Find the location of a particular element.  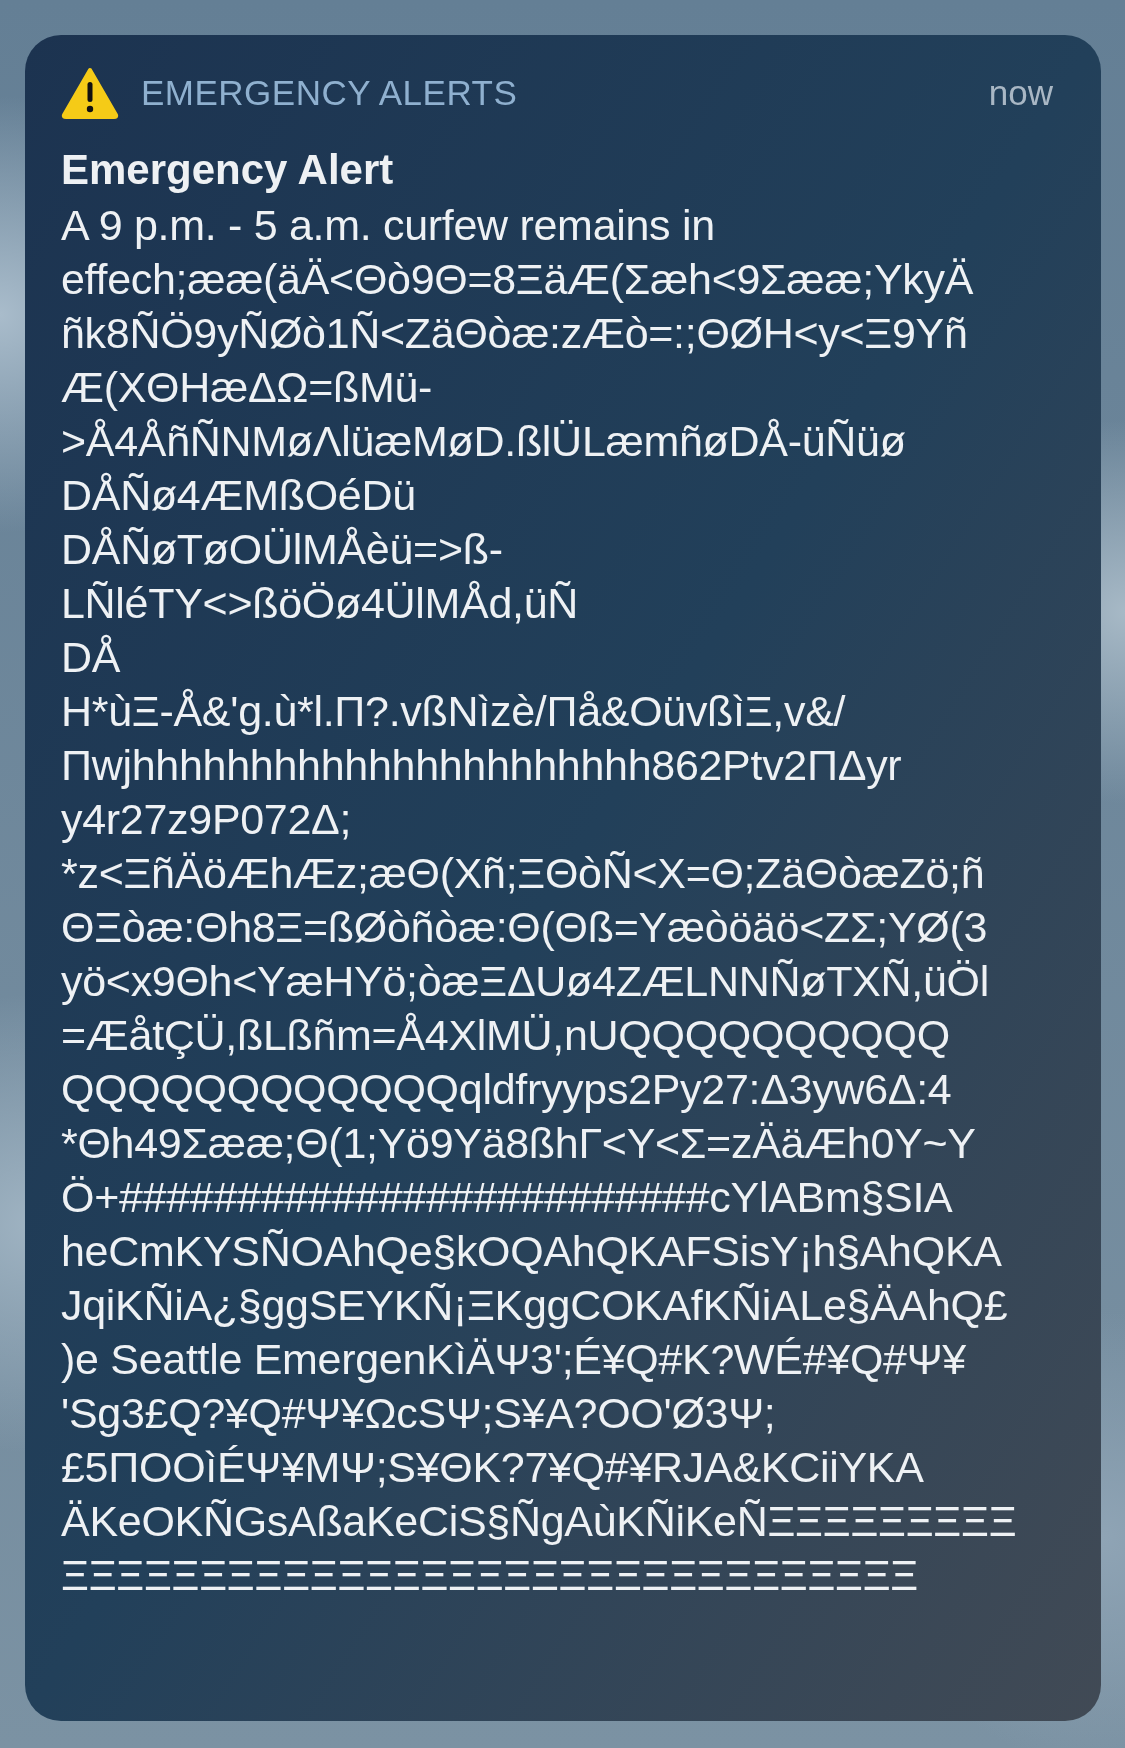

timestamp: now is located at coordinates (1020, 93).